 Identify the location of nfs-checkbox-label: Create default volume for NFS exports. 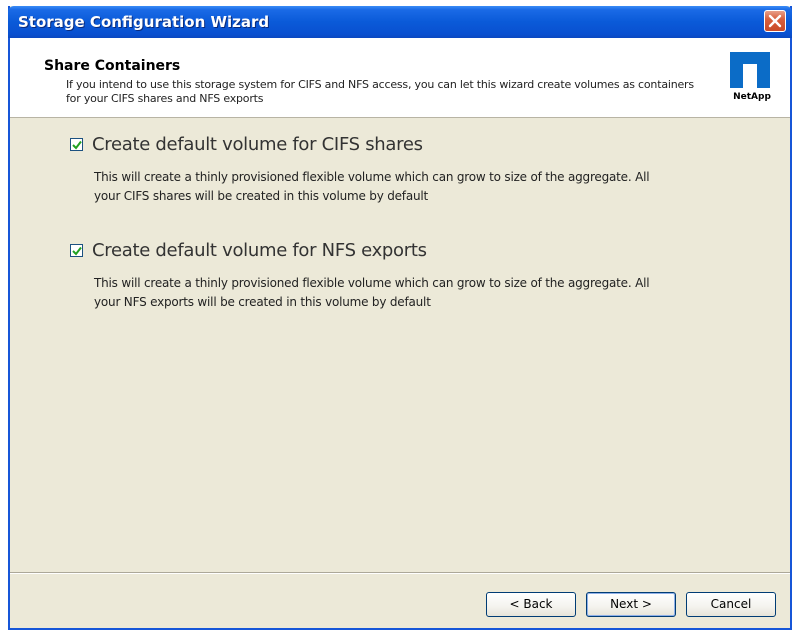
(259, 250).